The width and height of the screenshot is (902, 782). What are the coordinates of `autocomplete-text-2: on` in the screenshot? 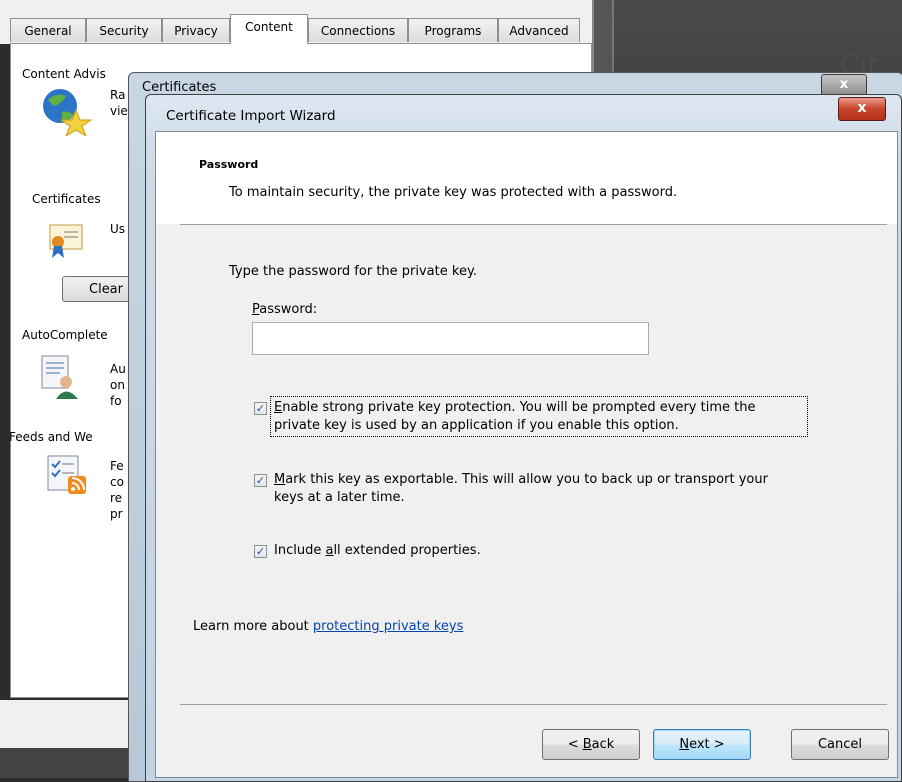 It's located at (117, 385).